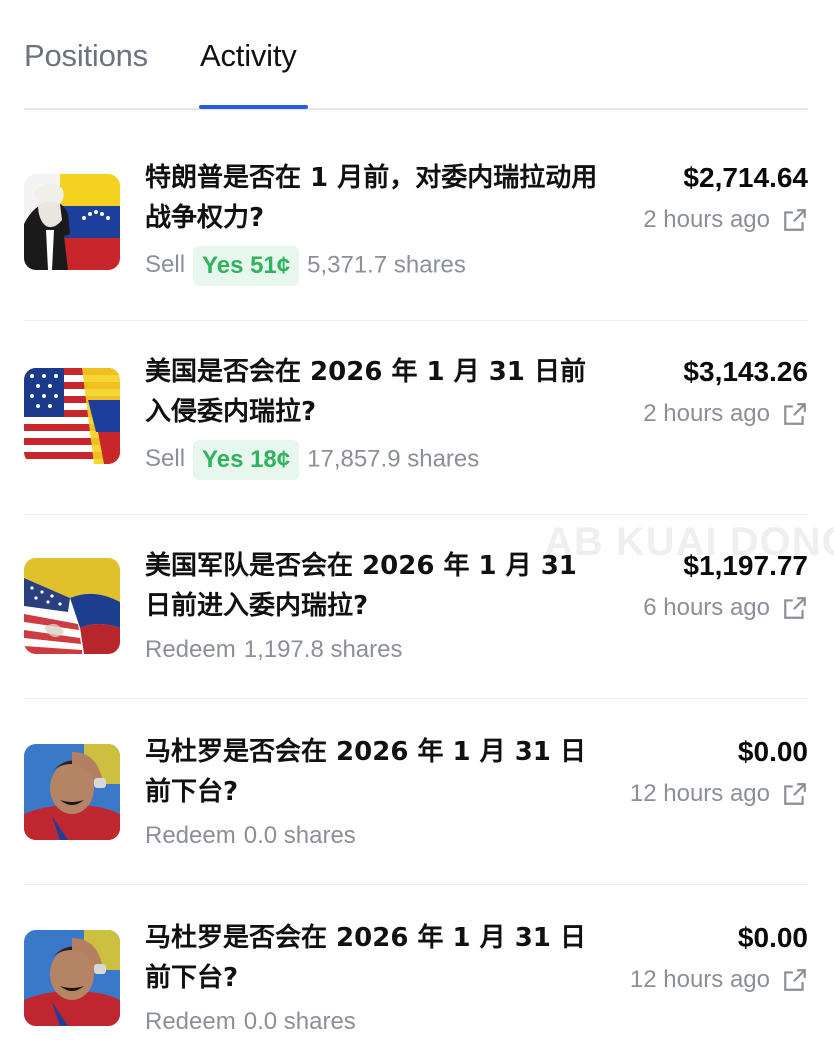 The width and height of the screenshot is (834, 1056). I want to click on market-title: 特朗普是否在 1 月前，对委内瑞拉动用战争权力?, so click(375, 198).